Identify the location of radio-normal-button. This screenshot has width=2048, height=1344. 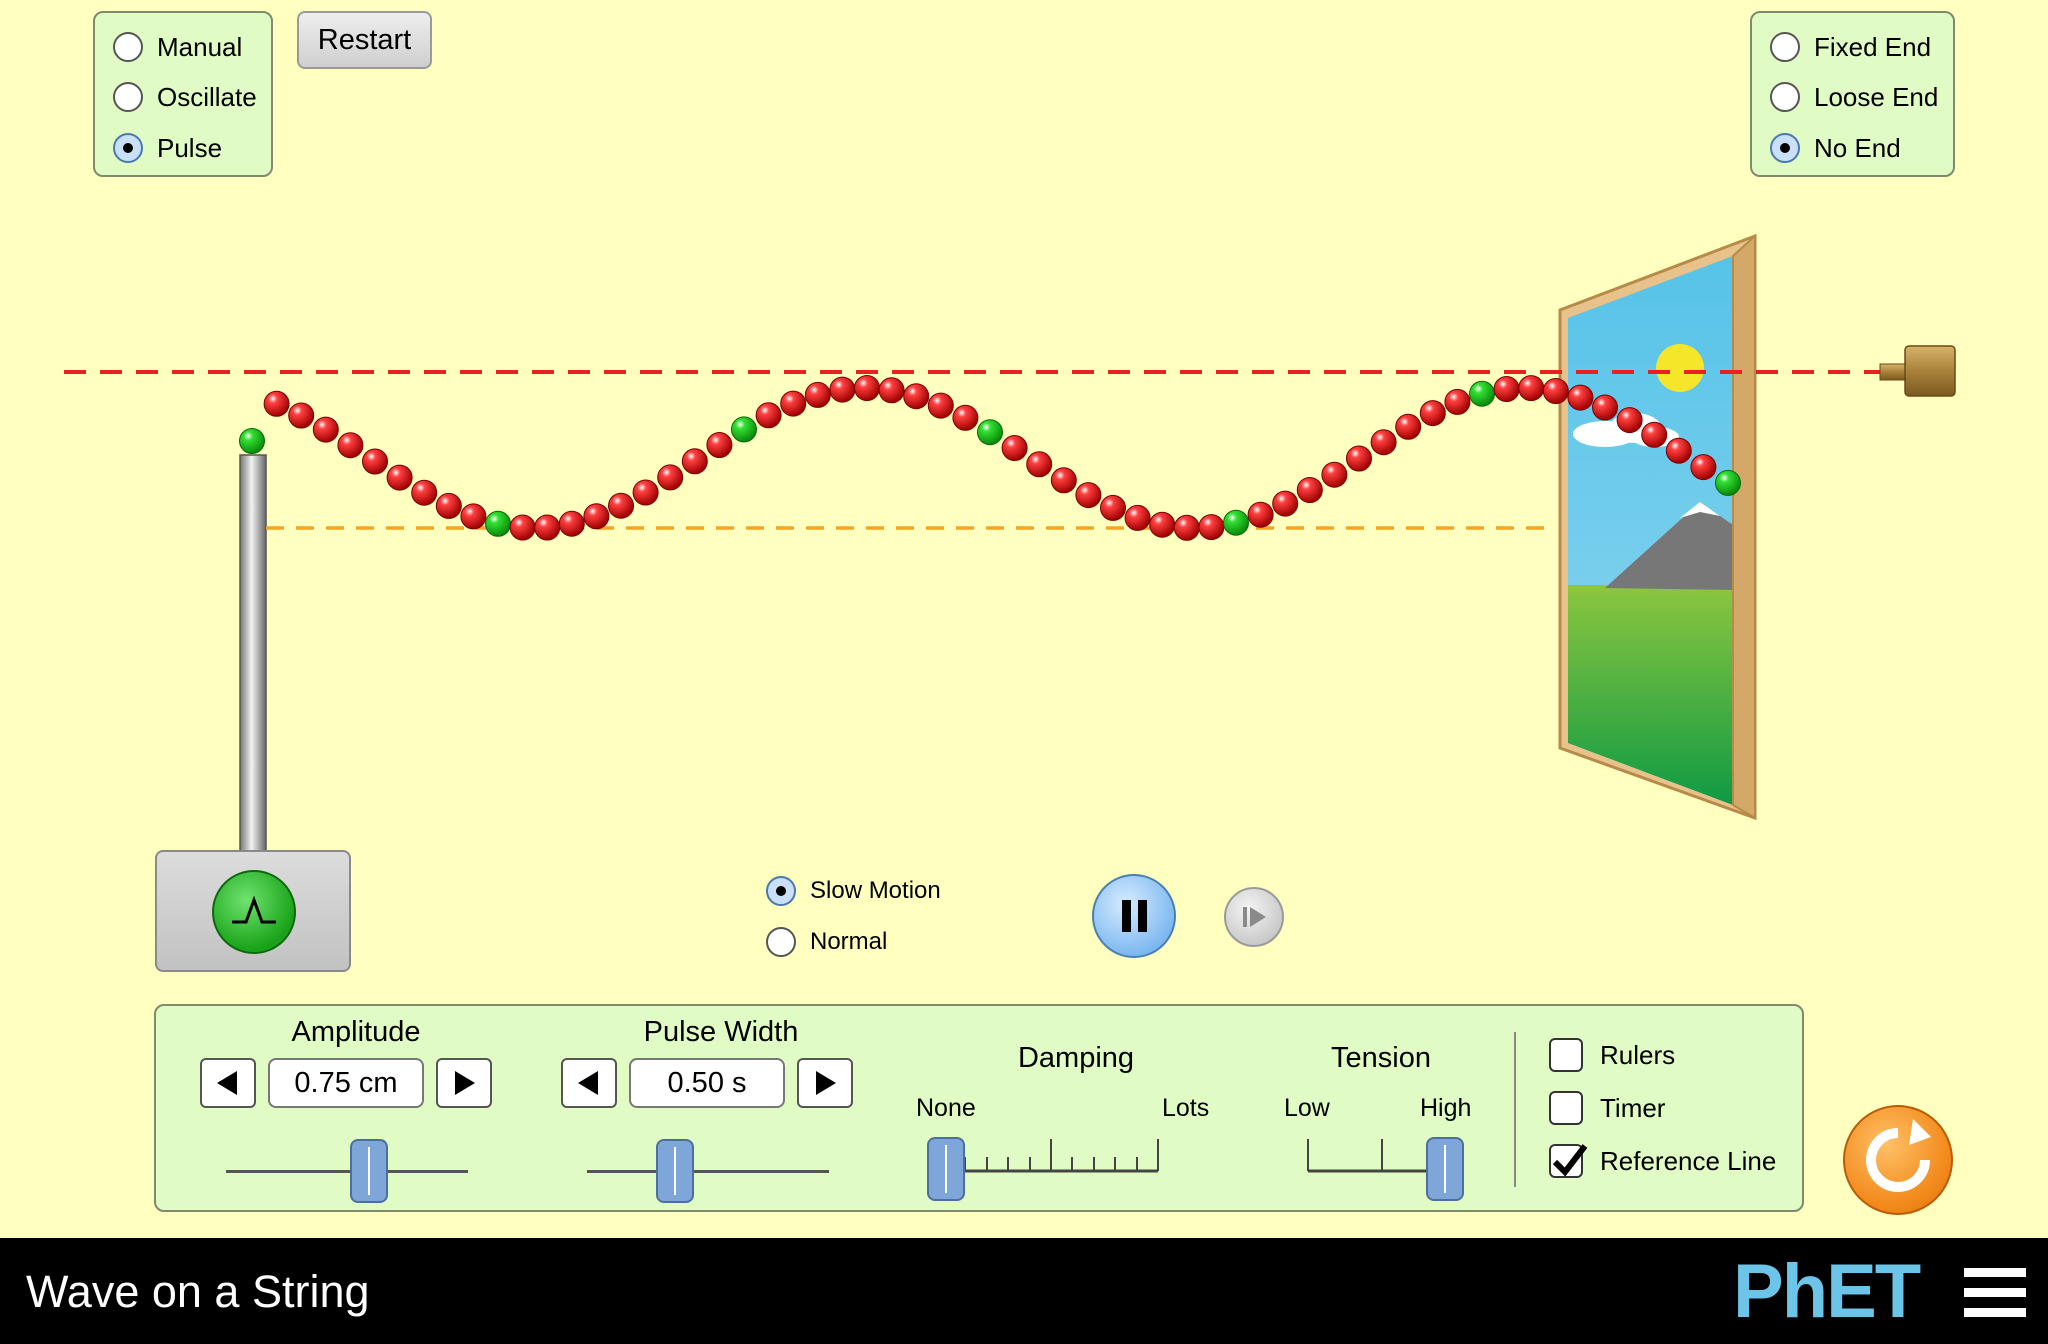
(781, 942).